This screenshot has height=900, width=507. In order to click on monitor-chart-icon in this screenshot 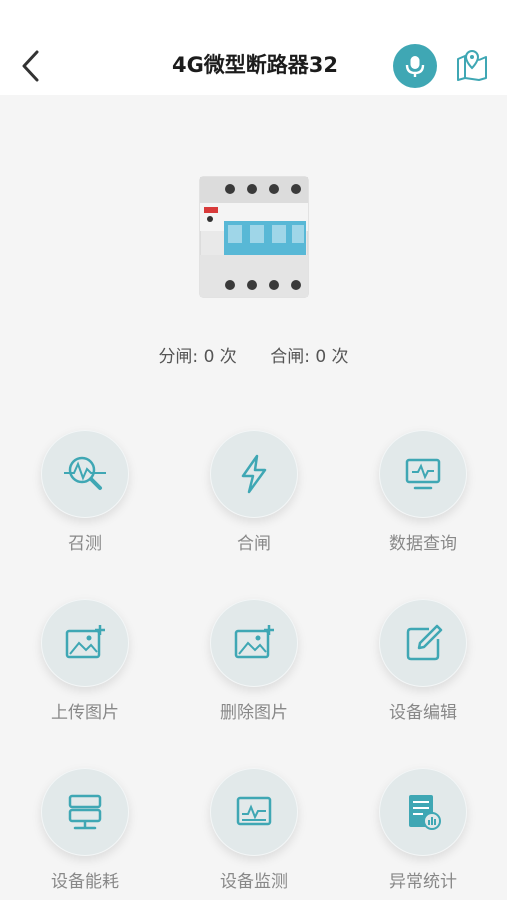, I will do `click(254, 811)`.